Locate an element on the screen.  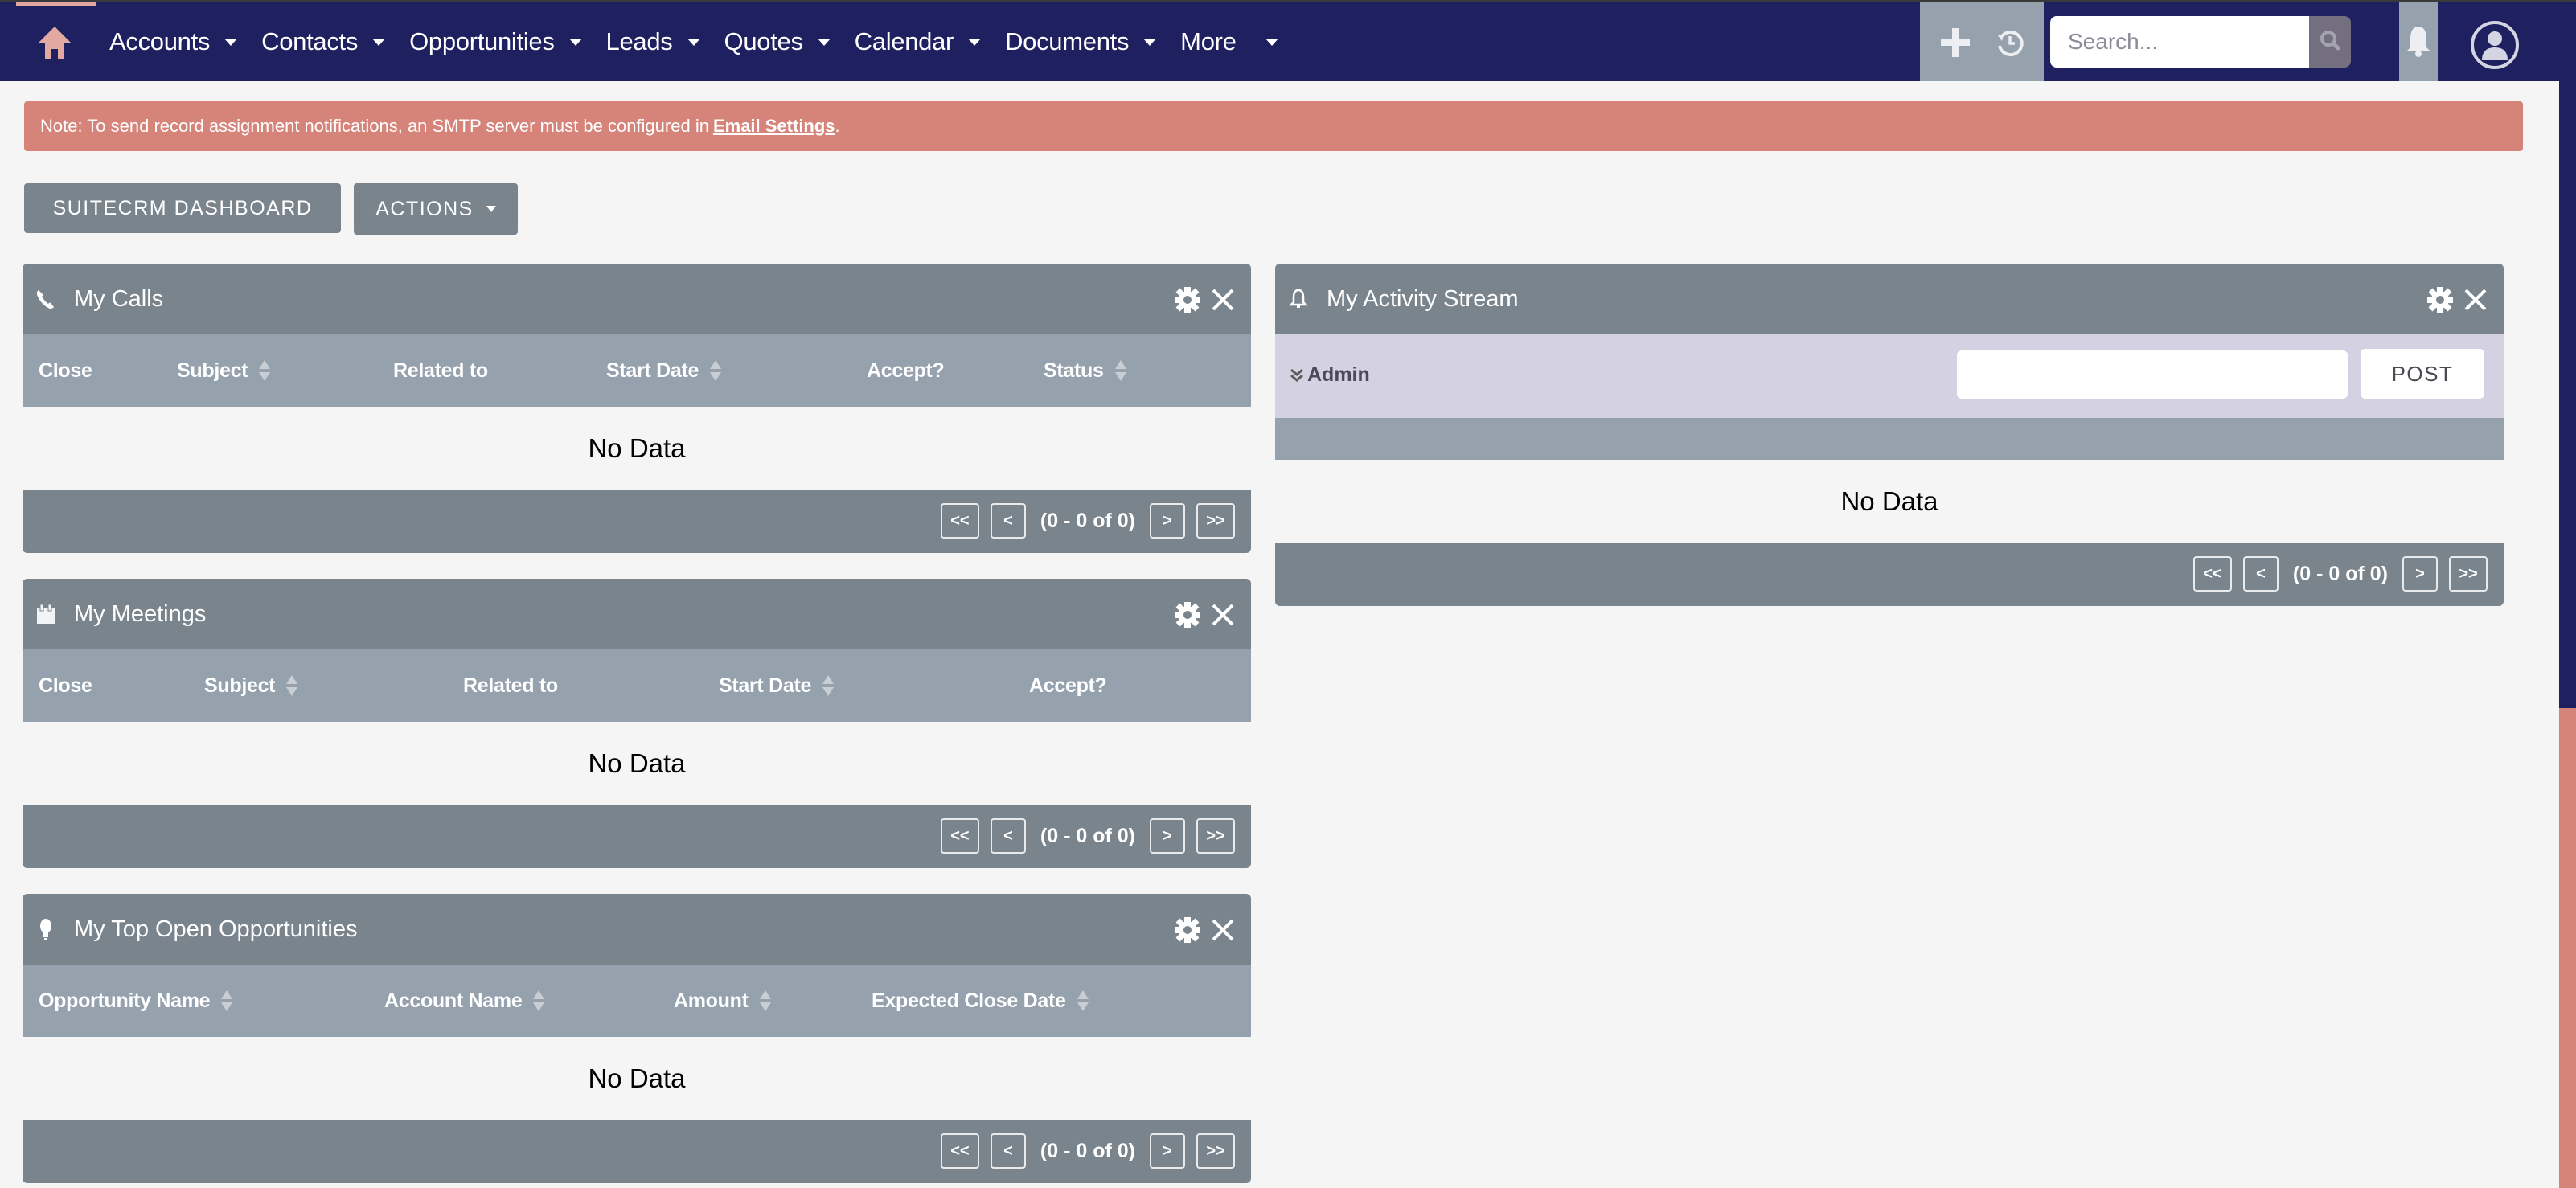
nav-documents: Documents is located at coordinates (1081, 42).